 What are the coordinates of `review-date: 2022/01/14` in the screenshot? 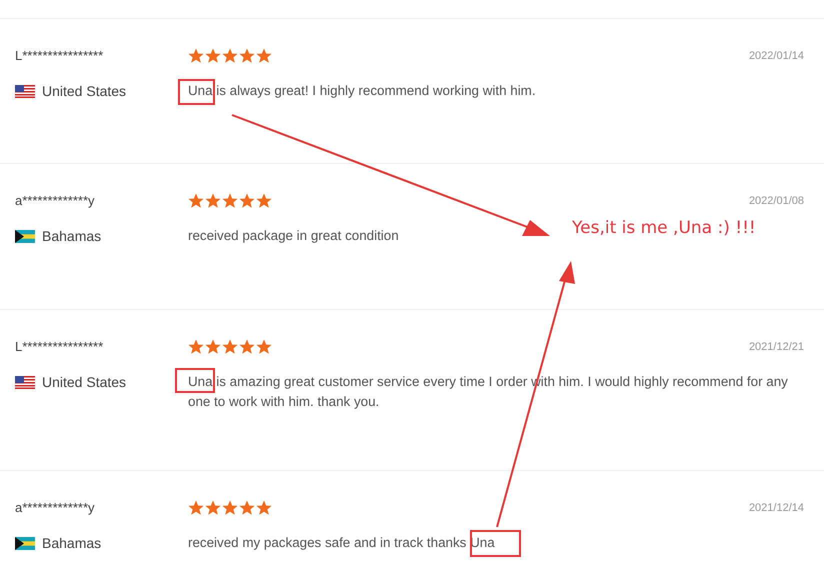 It's located at (776, 56).